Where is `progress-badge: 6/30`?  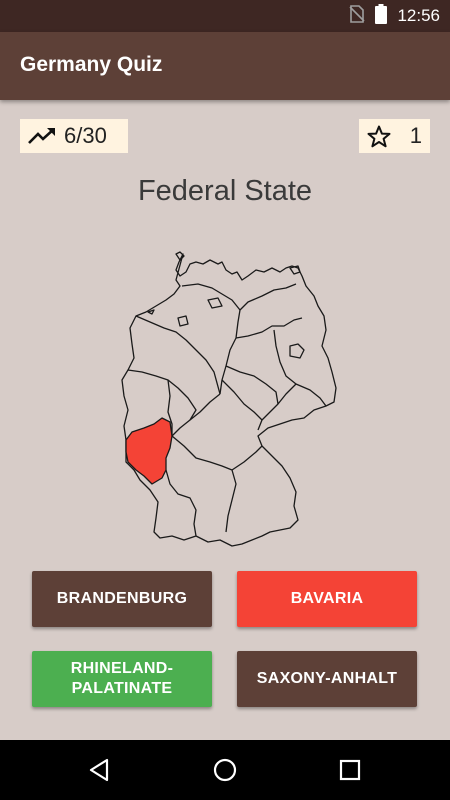
progress-badge: 6/30 is located at coordinates (74, 136).